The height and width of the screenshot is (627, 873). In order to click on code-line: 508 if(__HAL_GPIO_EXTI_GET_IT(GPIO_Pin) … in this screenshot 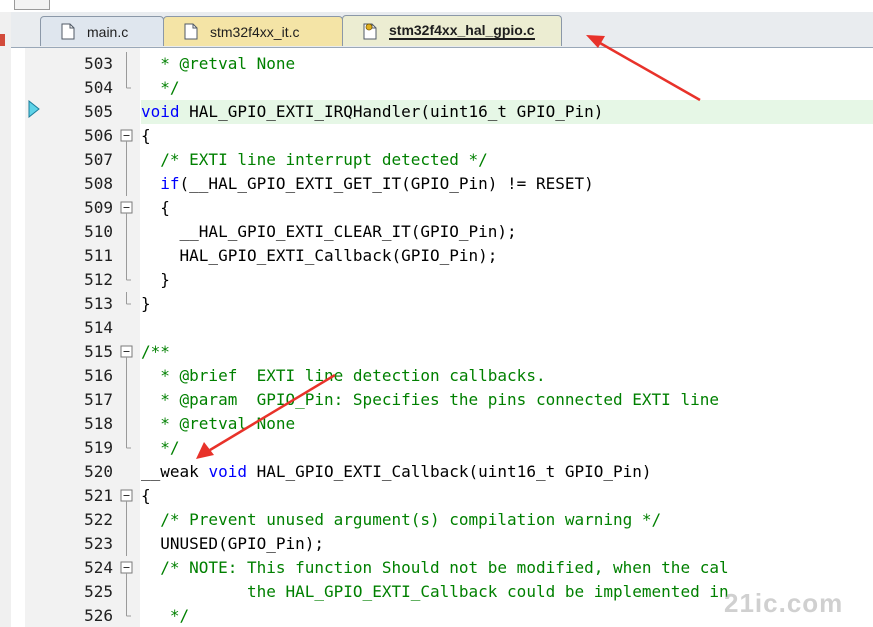, I will do `click(442, 184)`.